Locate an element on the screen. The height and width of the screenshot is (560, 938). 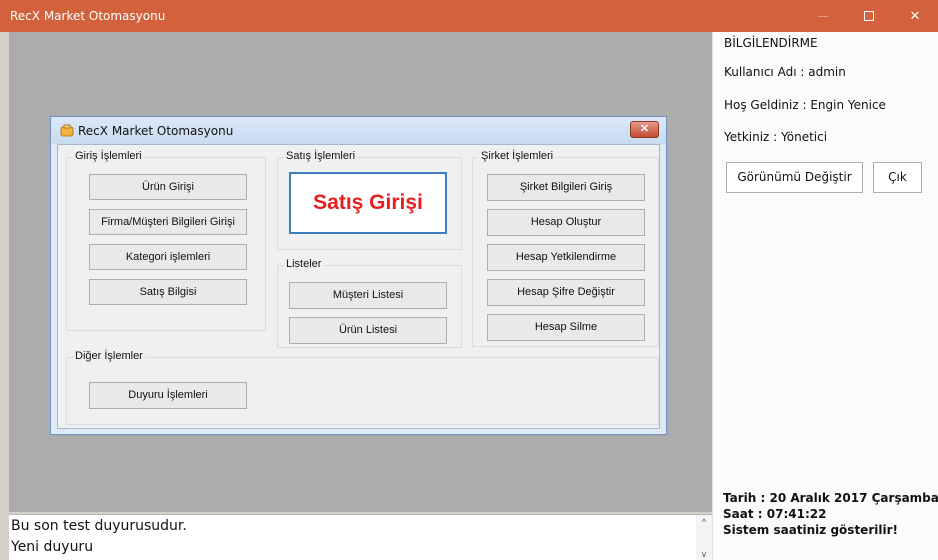
app-icon is located at coordinates (67, 130).